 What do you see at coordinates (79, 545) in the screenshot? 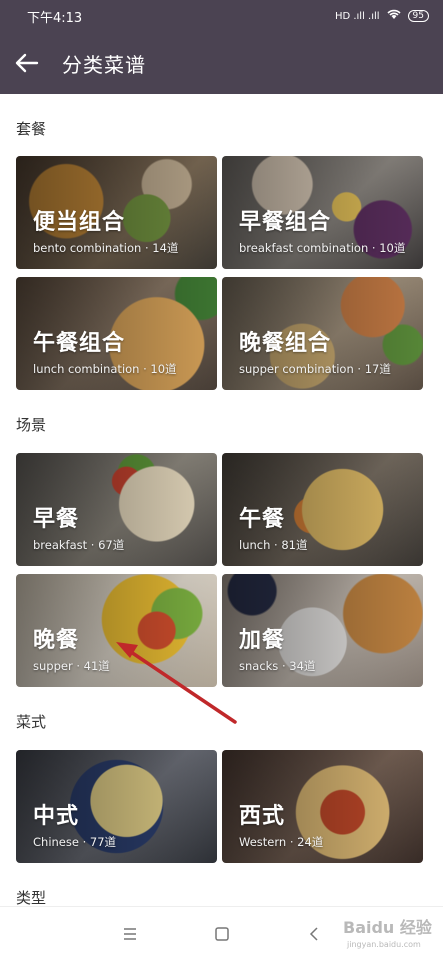
I see `card-subtitle: breakfast · 67道` at bounding box center [79, 545].